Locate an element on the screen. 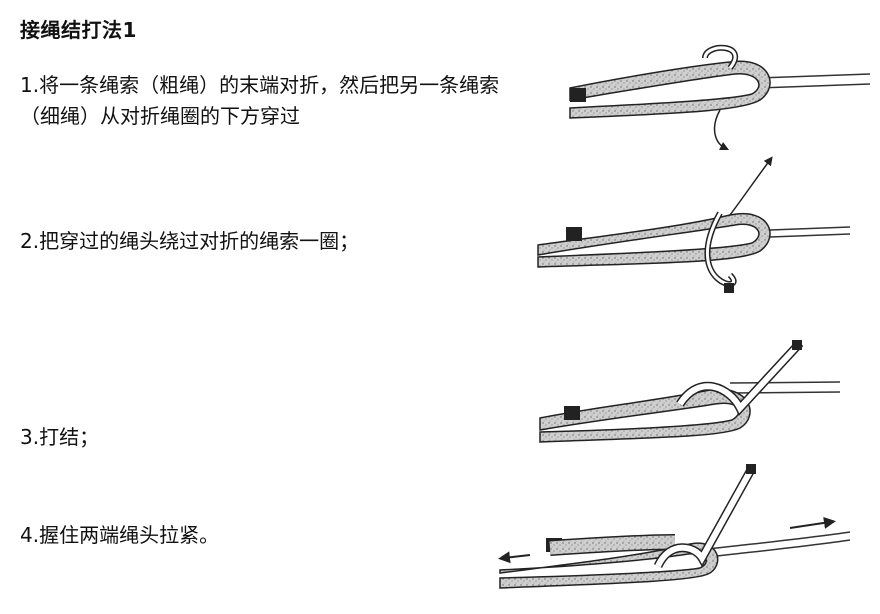 The image size is (880, 614). step-1-illustration is located at coordinates (705, 100).